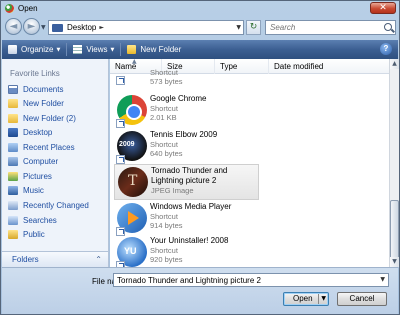 This screenshot has height=315, width=400. Describe the element at coordinates (13, 26) in the screenshot. I see `back-button: ◄` at that location.